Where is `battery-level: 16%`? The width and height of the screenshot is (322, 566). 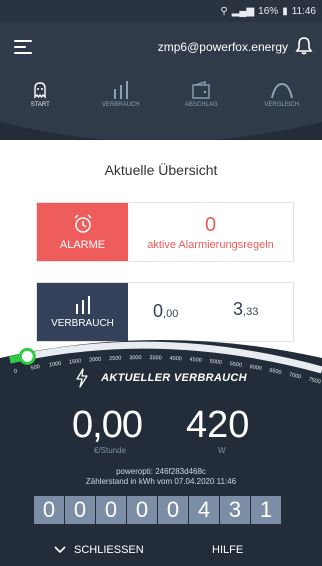 battery-level: 16% is located at coordinates (268, 11).